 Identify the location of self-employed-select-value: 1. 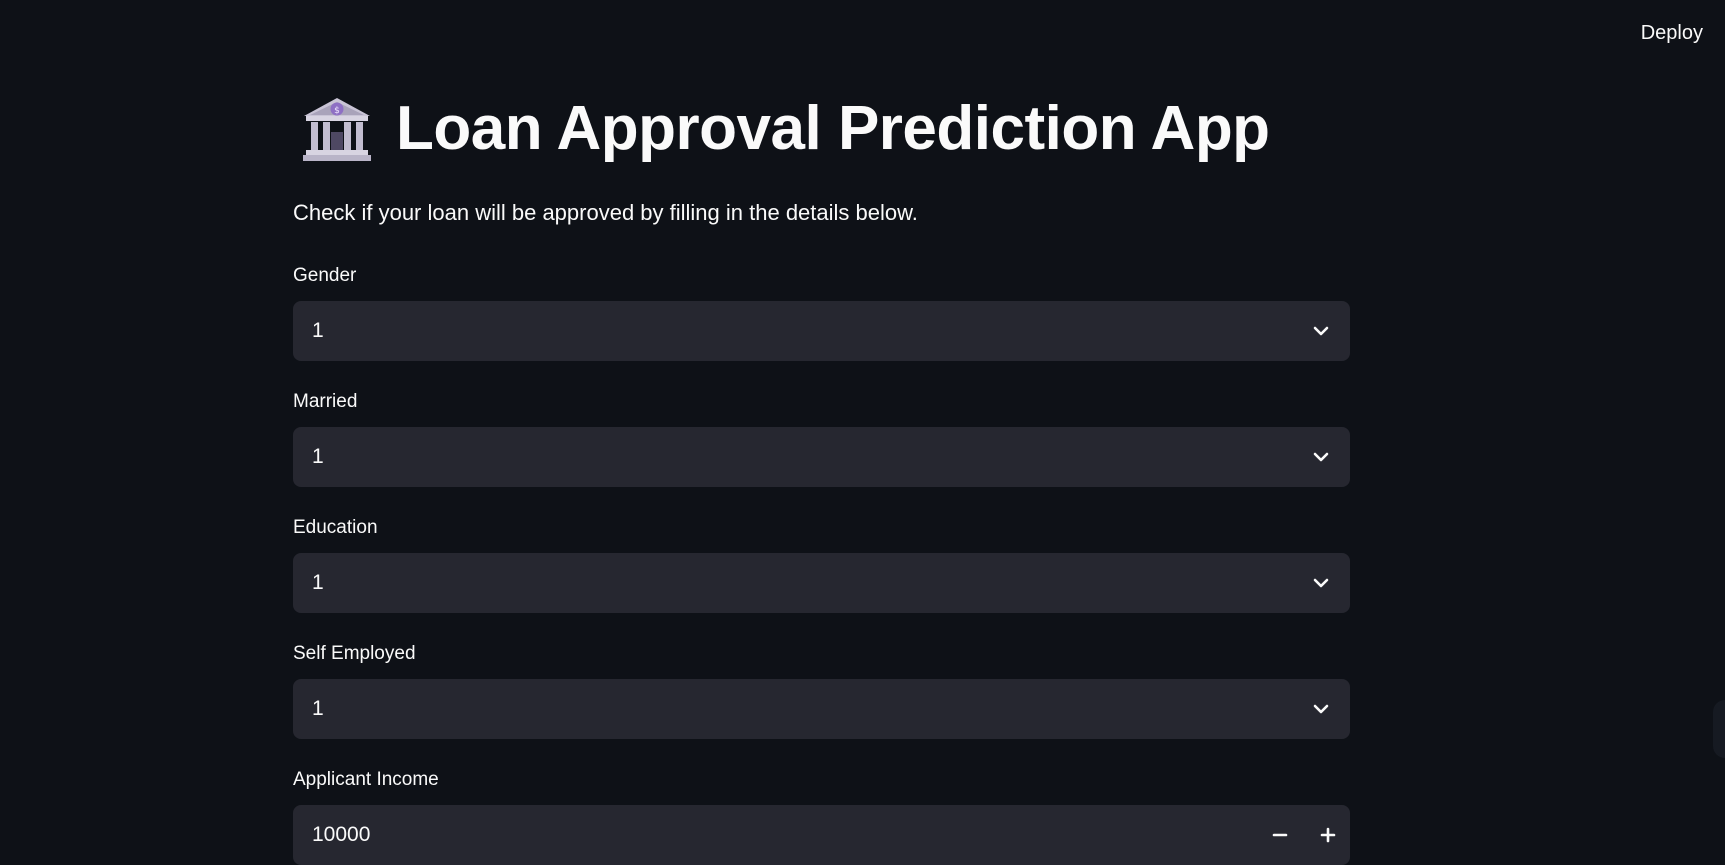
(318, 708).